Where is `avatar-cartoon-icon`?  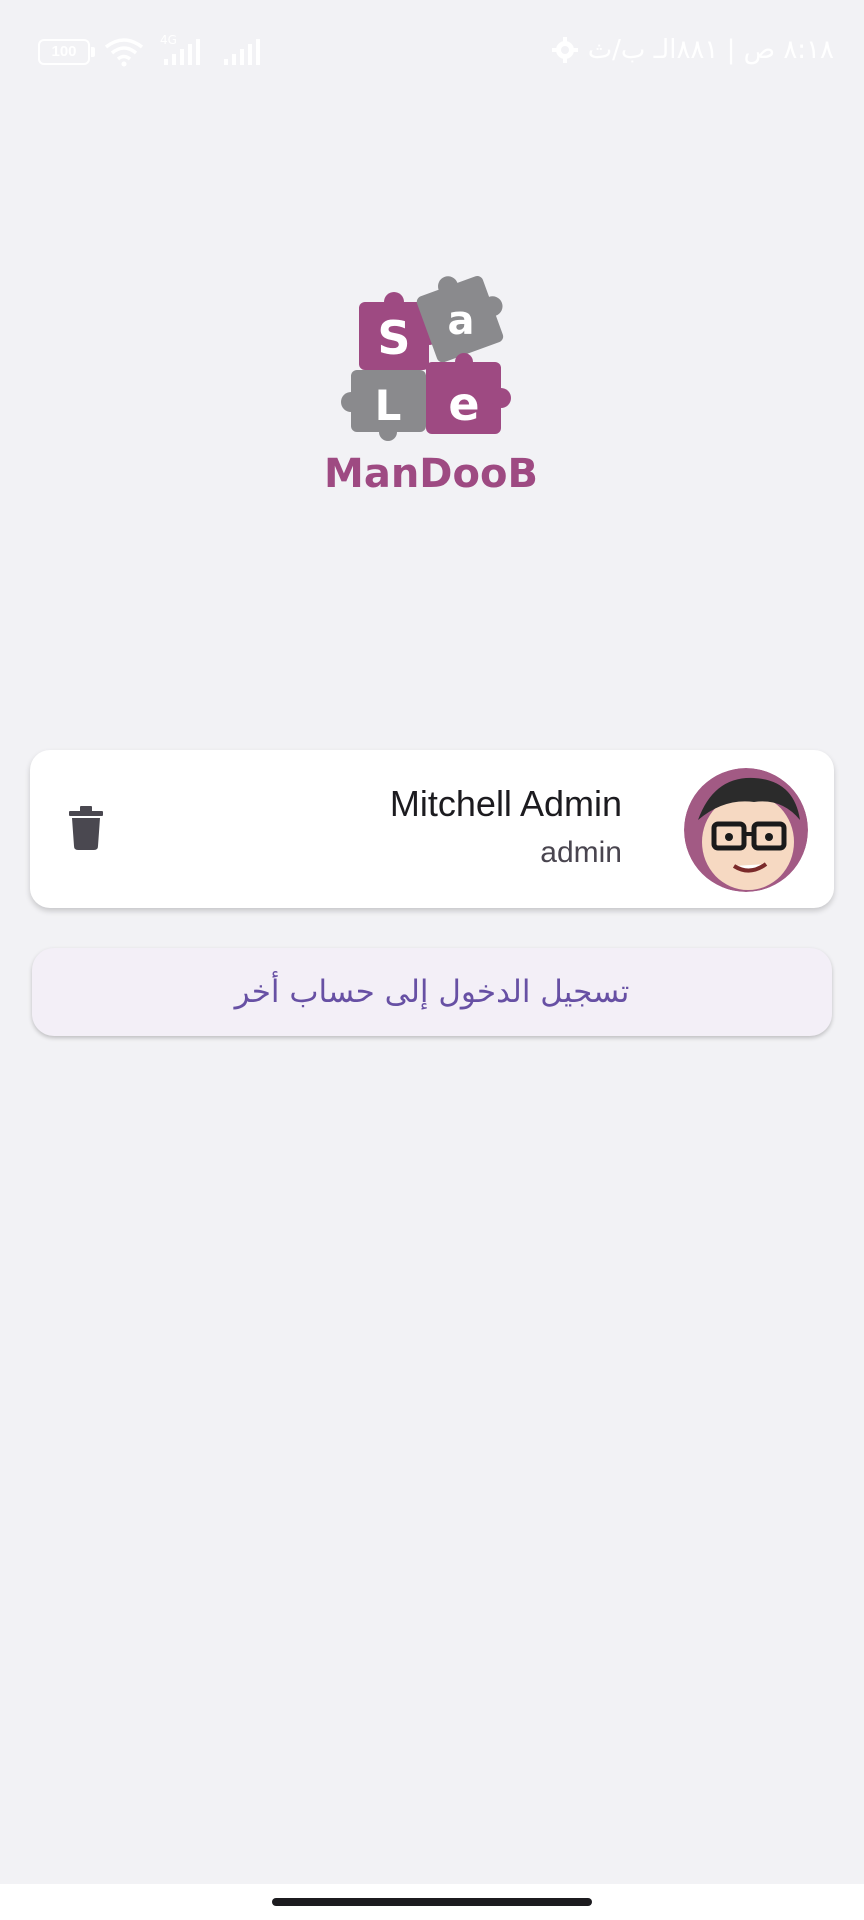
avatar-cartoon-icon is located at coordinates (746, 830).